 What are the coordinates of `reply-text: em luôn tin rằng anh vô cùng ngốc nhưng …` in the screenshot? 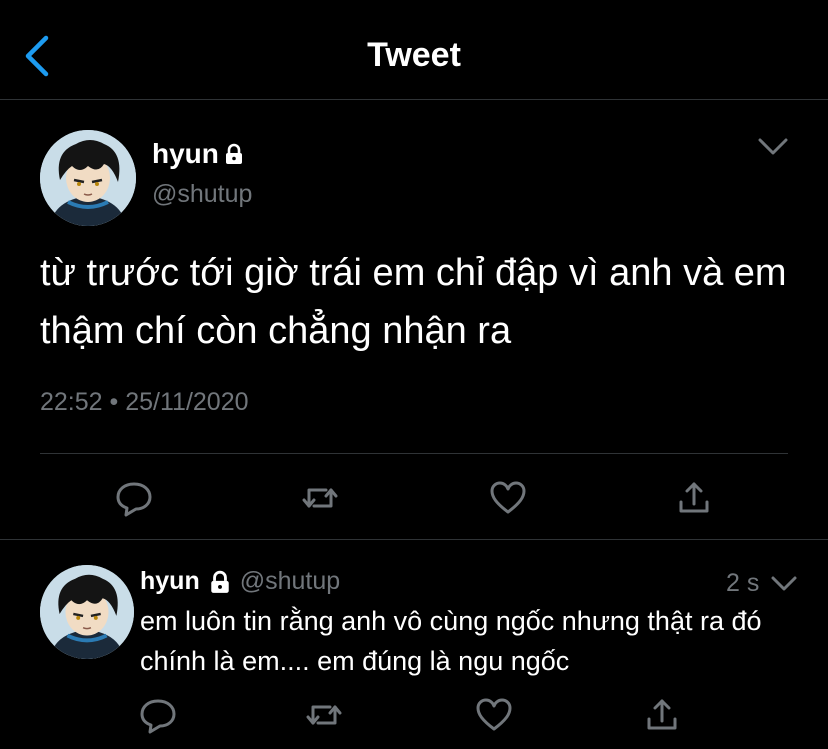 It's located at (451, 641).